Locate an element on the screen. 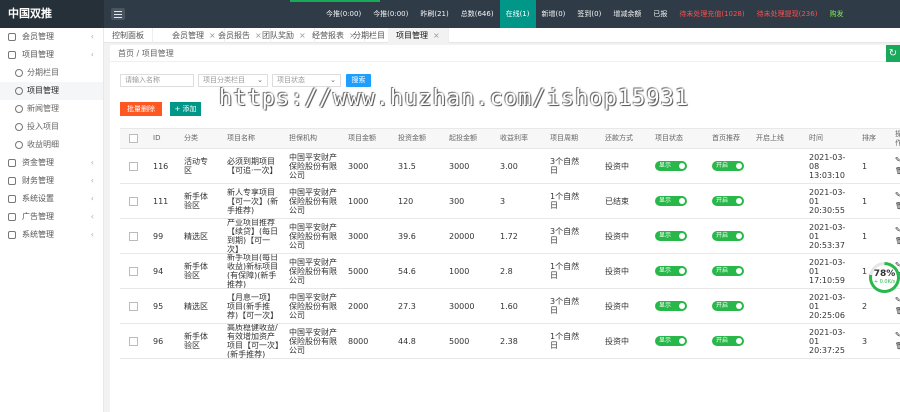 The height and width of the screenshot is (412, 900). sidebar-item-8: 财务管理 ‹ is located at coordinates (51, 181).